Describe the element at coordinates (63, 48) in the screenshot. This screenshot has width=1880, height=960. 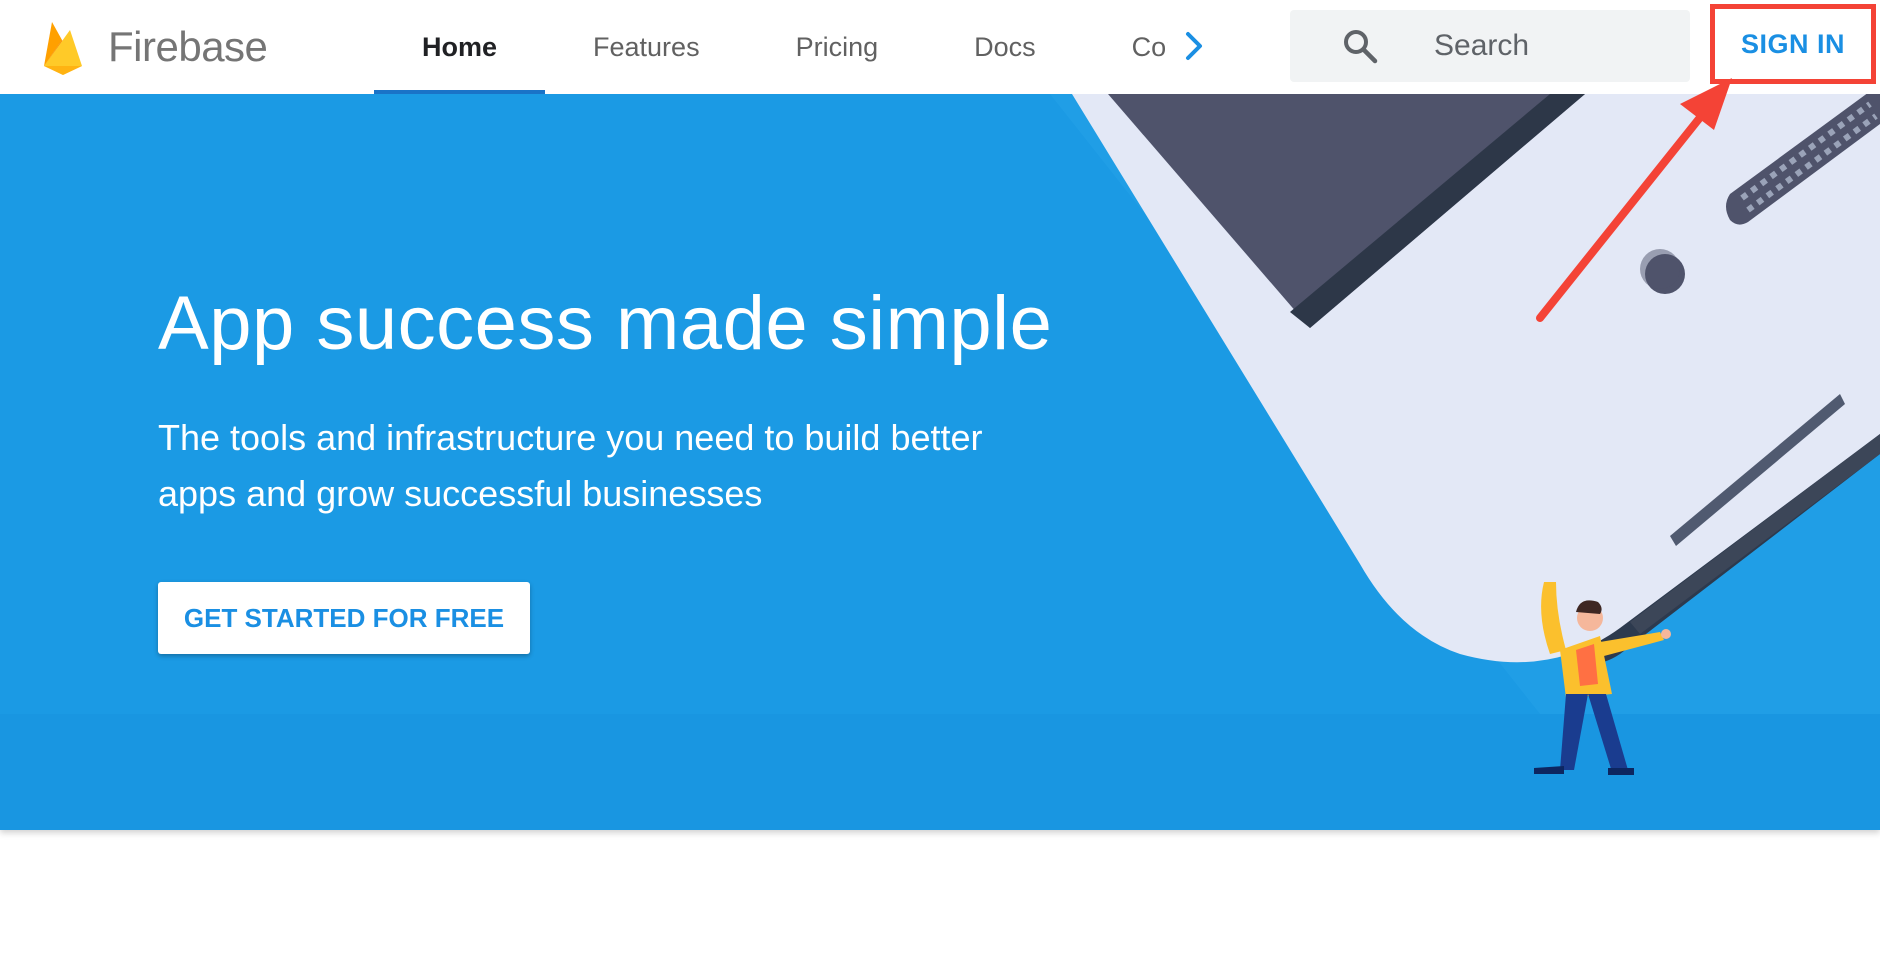
I see `firebase-logo-icon` at that location.